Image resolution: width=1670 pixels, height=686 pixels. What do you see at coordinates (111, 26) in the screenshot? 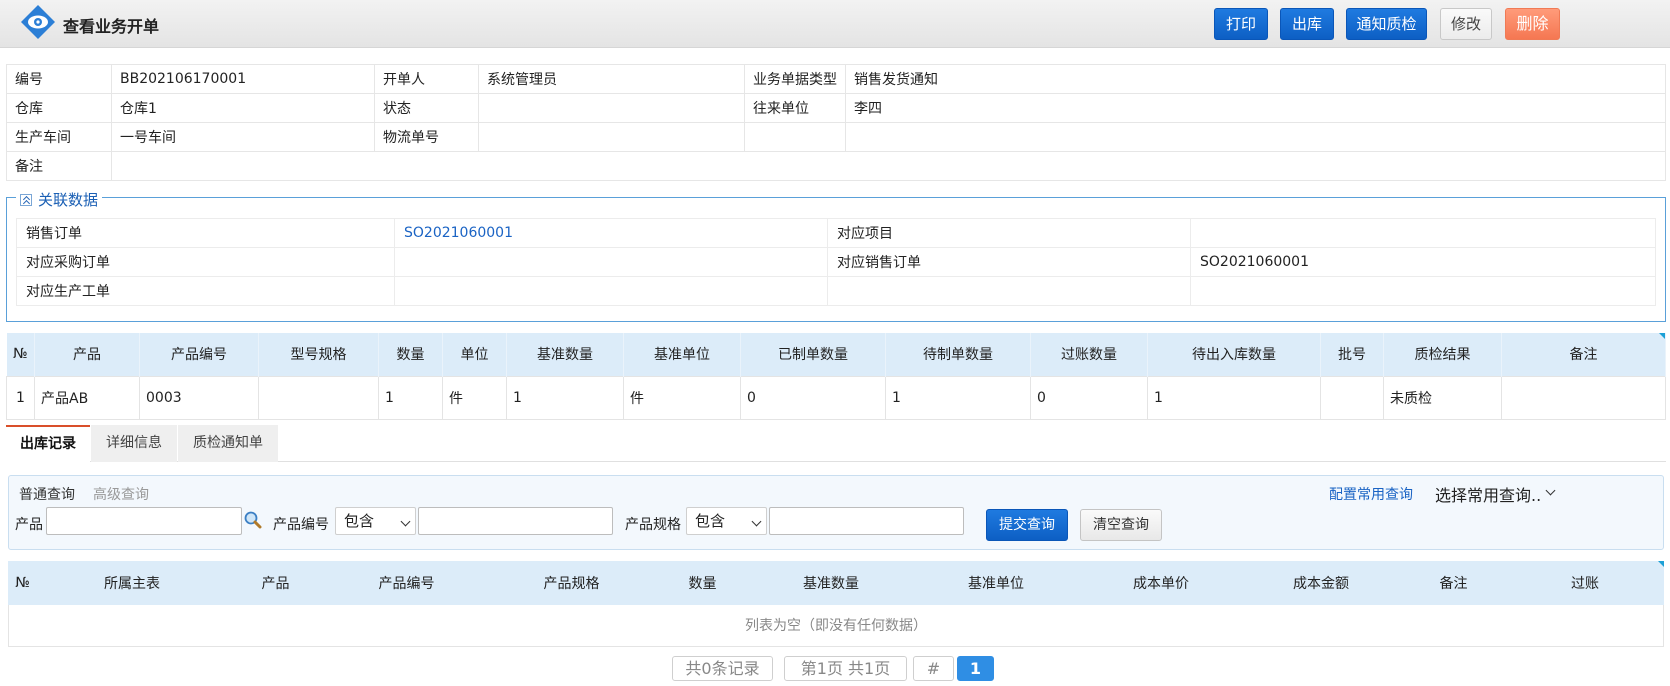
I see `page-title: 查看业务开单` at bounding box center [111, 26].